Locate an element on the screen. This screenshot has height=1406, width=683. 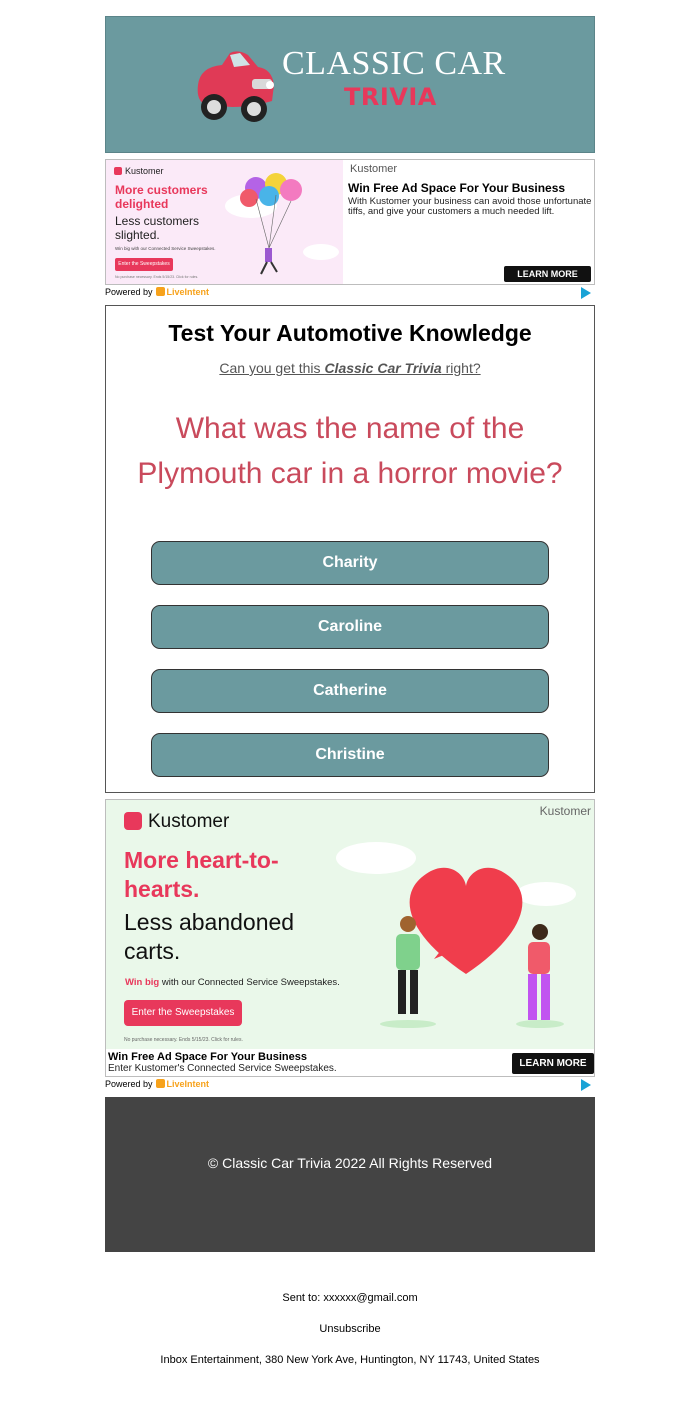
balloons-illustration-icon is located at coordinates (282, 224).